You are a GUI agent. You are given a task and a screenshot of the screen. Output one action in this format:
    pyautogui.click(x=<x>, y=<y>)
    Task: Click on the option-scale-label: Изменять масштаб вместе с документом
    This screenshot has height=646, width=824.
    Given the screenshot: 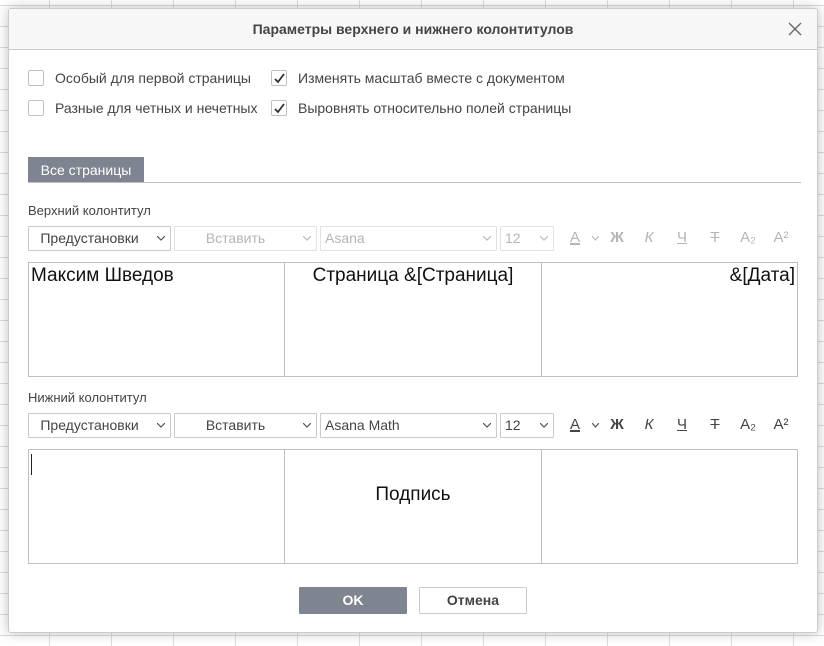 What is the action you would take?
    pyautogui.click(x=431, y=78)
    